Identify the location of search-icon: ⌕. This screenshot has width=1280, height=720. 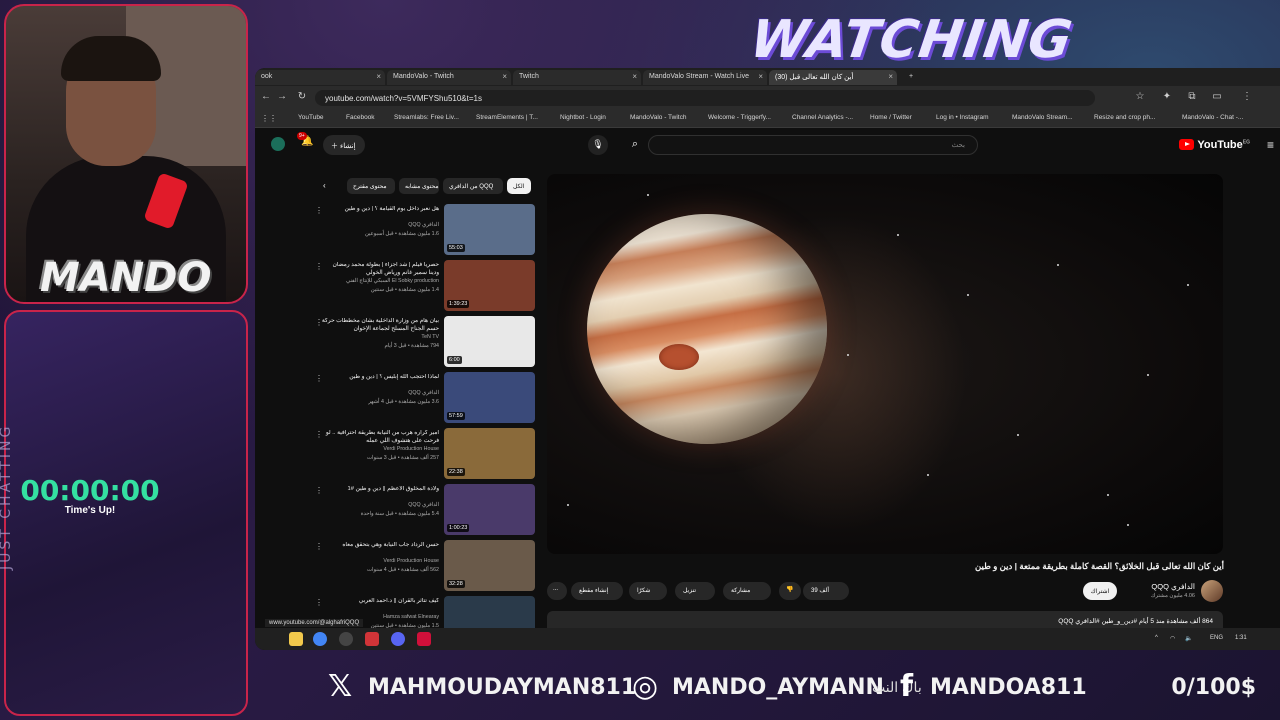
(635, 145).